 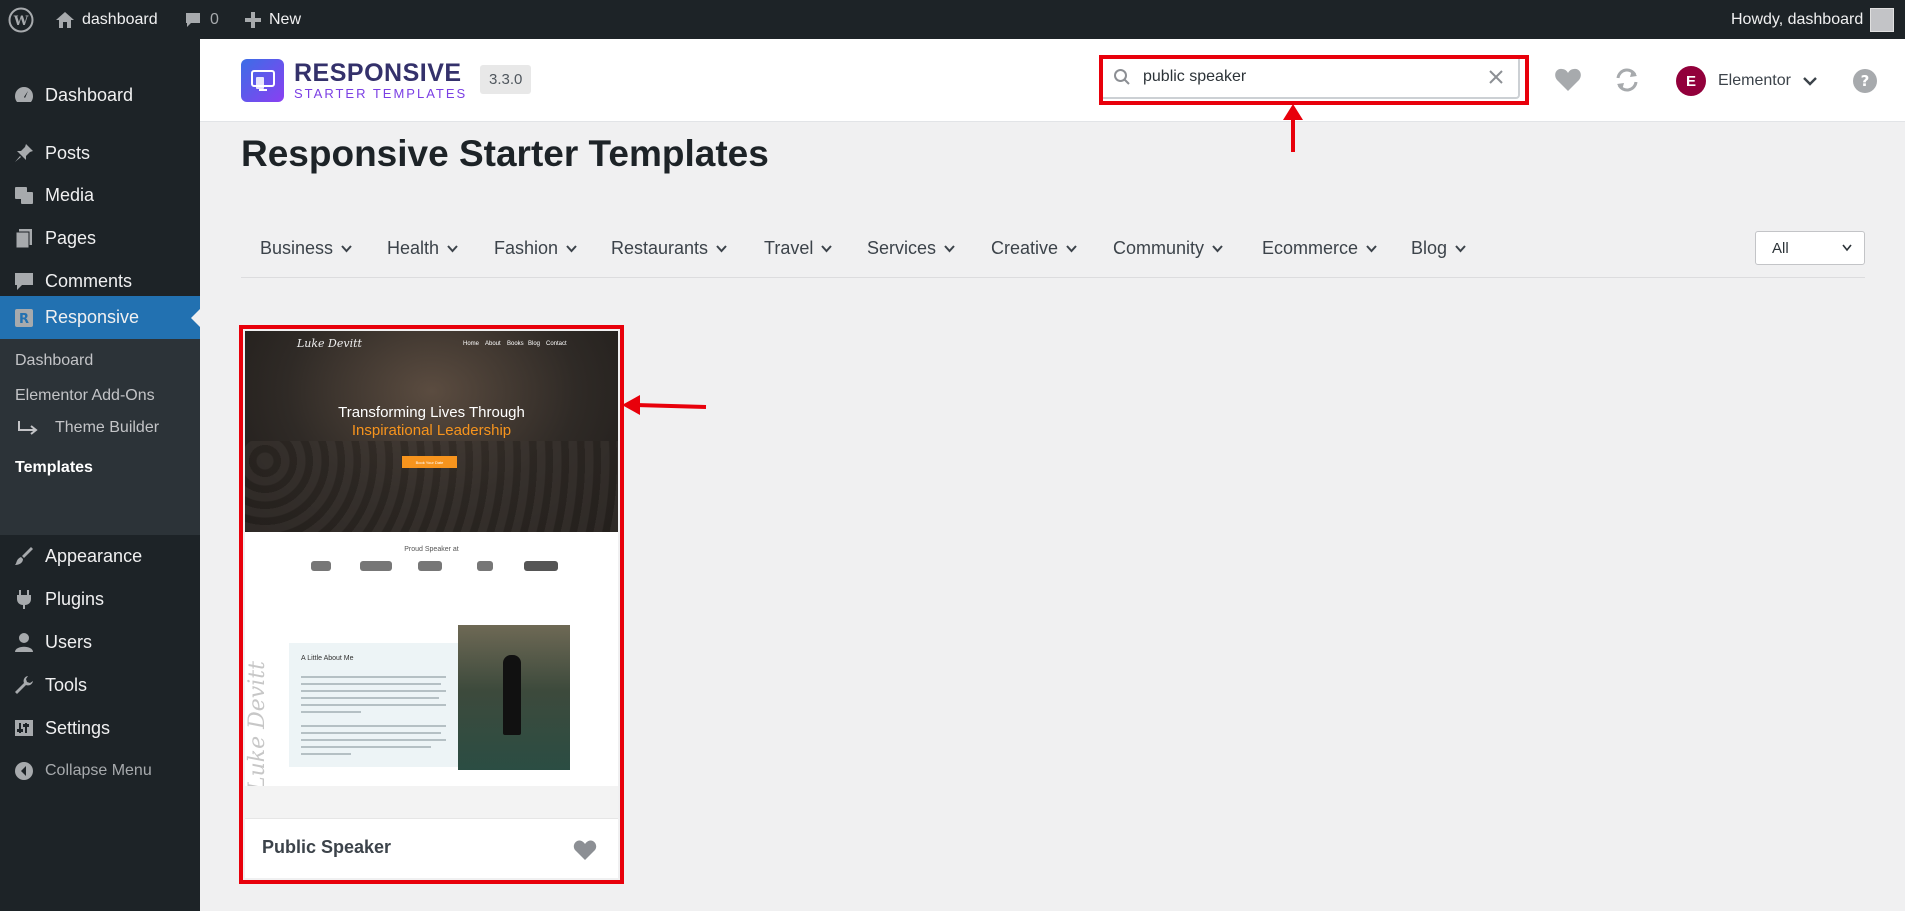 I want to click on menu-label: Dashboard, so click(x=89, y=94).